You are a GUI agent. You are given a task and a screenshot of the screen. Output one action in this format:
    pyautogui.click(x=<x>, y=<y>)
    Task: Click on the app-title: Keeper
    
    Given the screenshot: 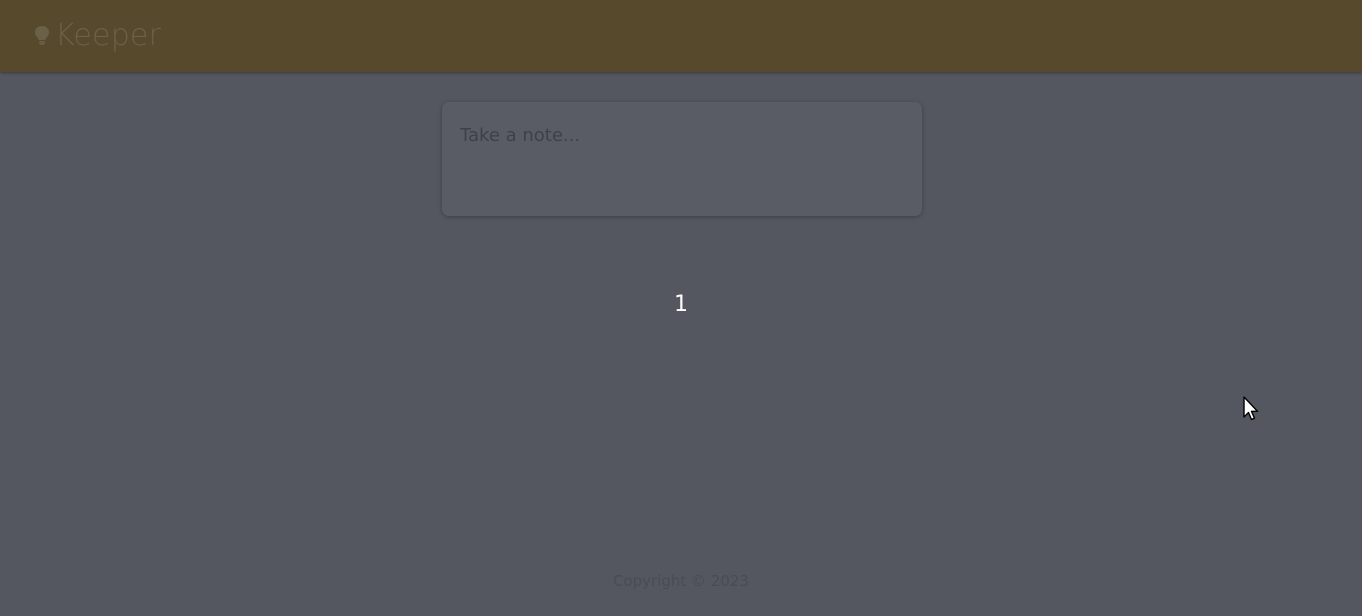 What is the action you would take?
    pyautogui.click(x=108, y=35)
    